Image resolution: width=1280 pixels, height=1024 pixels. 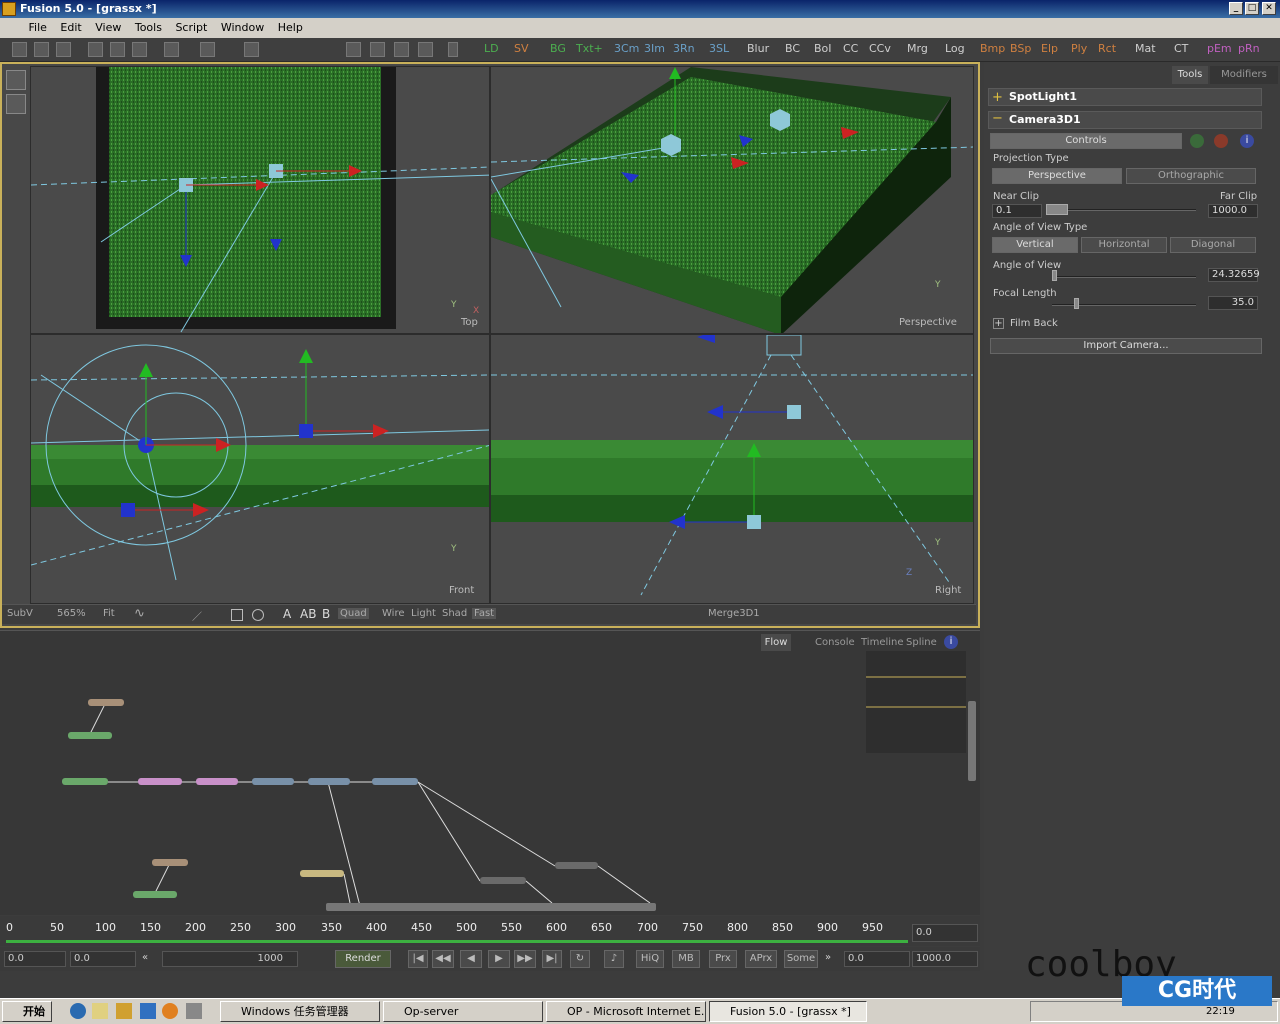 What do you see at coordinates (457, 941) in the screenshot?
I see `time-range-bar` at bounding box center [457, 941].